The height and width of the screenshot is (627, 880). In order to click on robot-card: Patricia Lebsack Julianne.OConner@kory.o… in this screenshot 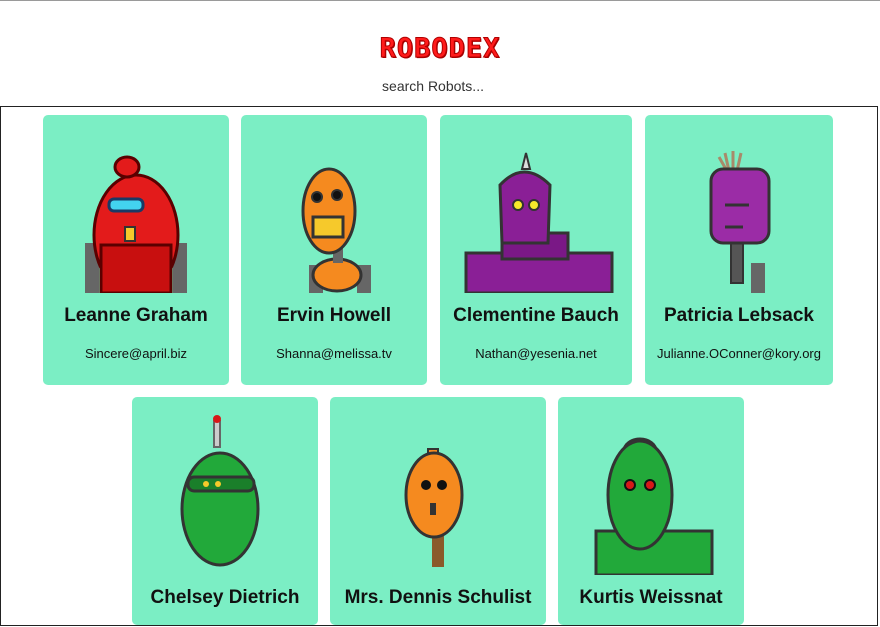, I will do `click(739, 250)`.